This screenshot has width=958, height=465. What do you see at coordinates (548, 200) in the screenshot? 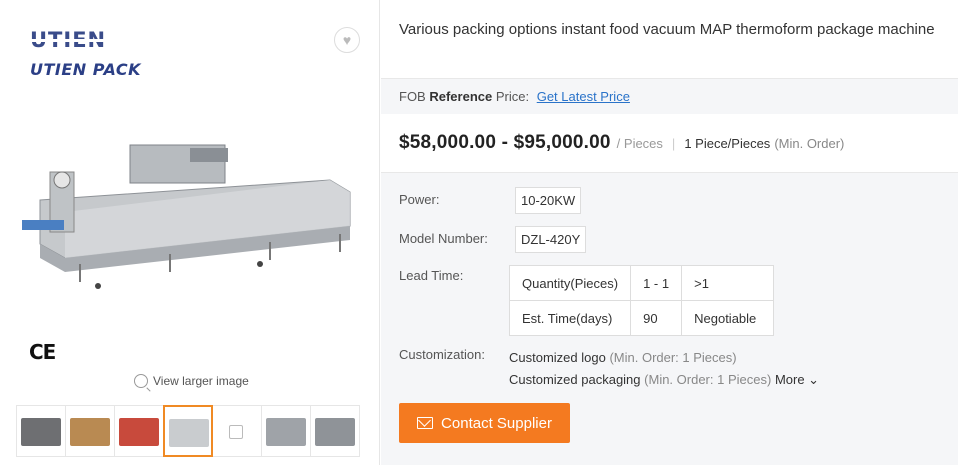
I see `power-value: 10-20KW` at bounding box center [548, 200].